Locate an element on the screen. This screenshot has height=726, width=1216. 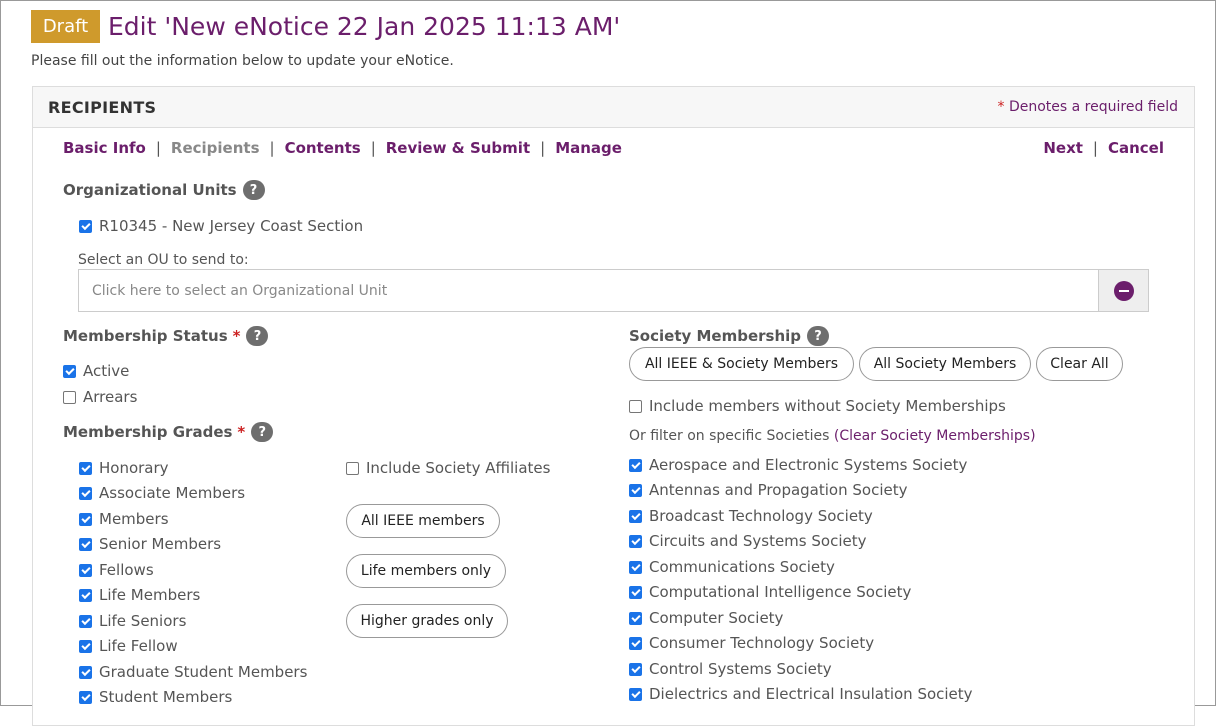
include-affiliates-checkbox is located at coordinates (352, 468).